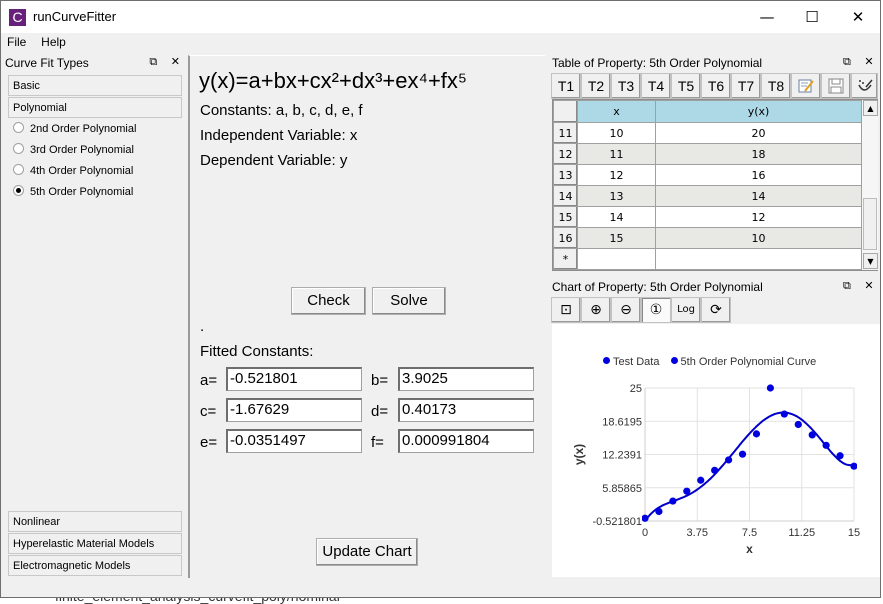 This screenshot has height=604, width=883. I want to click on input-b: 3.9025, so click(466, 379).